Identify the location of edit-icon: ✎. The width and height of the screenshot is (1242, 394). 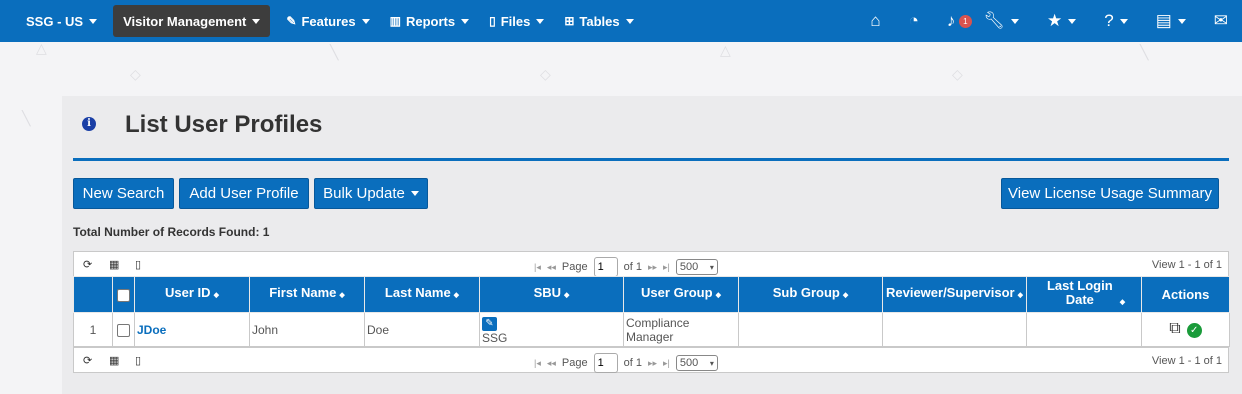
(489, 323).